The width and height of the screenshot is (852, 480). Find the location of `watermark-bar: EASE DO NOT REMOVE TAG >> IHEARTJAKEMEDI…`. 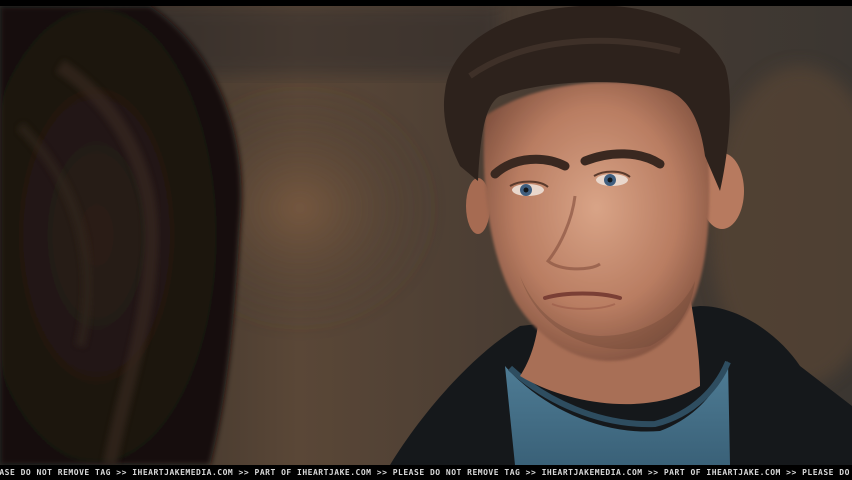

watermark-bar: EASE DO NOT REMOVE TAG >> IHEARTJAKEMEDI… is located at coordinates (426, 473).